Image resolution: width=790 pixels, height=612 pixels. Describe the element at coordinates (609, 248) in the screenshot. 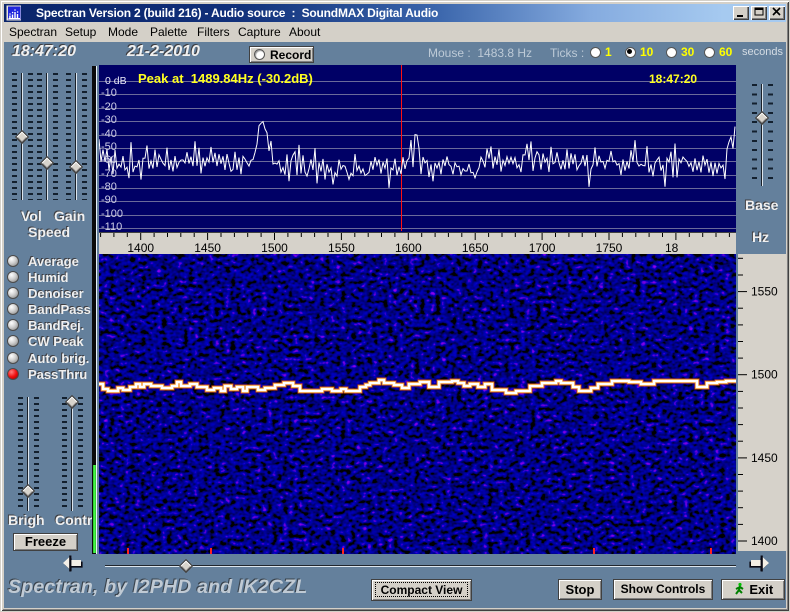

I see `svg-text: 1750` at that location.